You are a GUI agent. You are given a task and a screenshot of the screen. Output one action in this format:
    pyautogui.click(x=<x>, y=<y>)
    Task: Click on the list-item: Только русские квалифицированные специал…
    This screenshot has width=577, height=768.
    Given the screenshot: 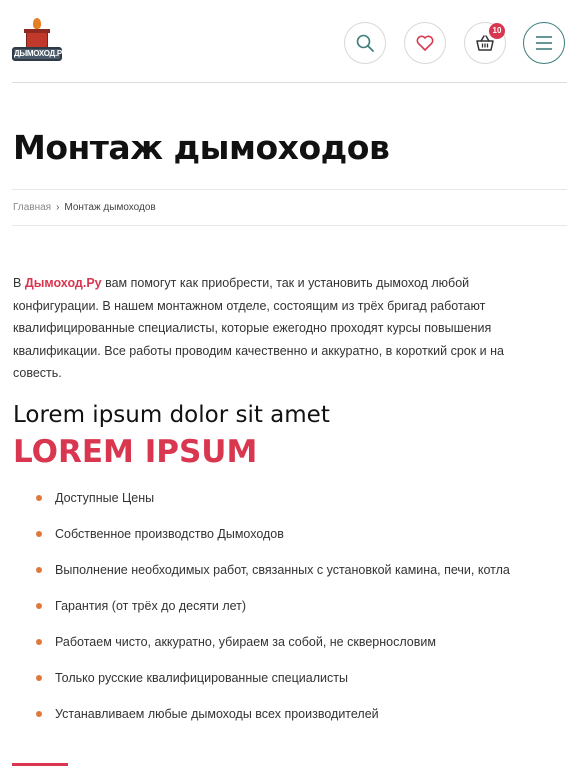 What is the action you would take?
    pyautogui.click(x=273, y=686)
    